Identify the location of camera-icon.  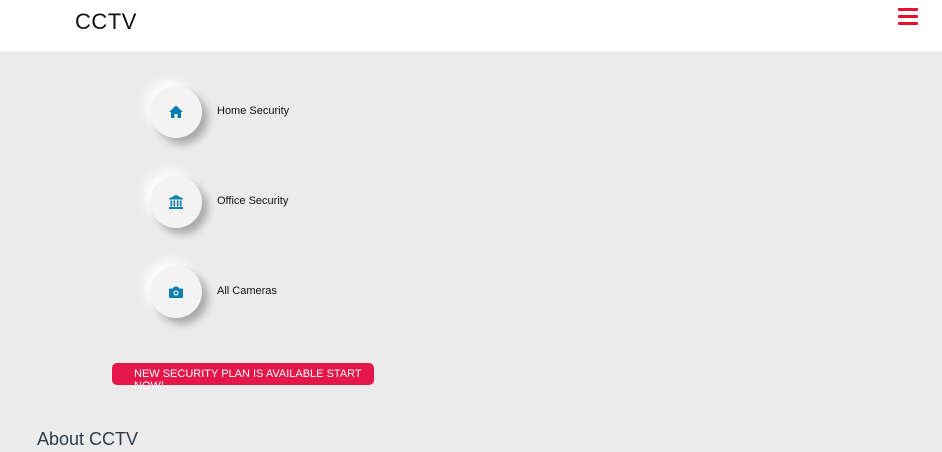
(176, 292).